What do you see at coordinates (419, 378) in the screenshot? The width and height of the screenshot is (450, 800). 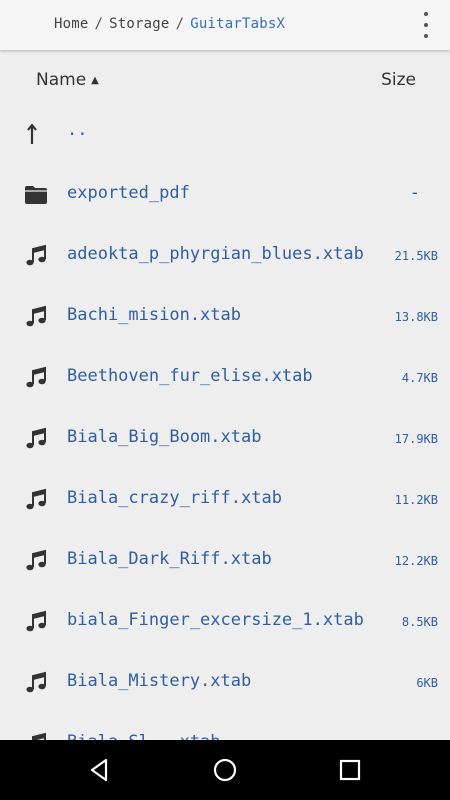 I see `file-size: 4.7KB` at bounding box center [419, 378].